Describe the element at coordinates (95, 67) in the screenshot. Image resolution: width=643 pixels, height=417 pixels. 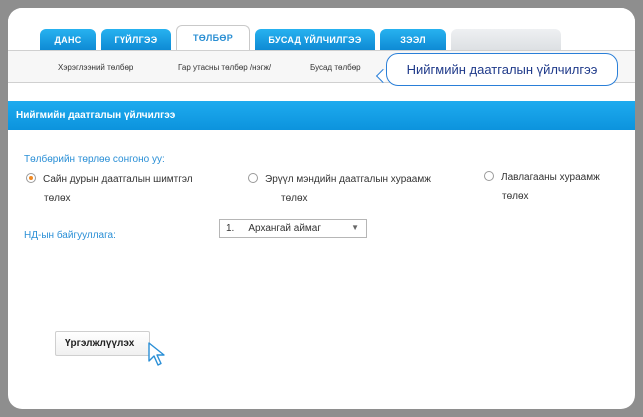
I see `subnav-utility-payment: Хэрэглээний төлбөр` at that location.